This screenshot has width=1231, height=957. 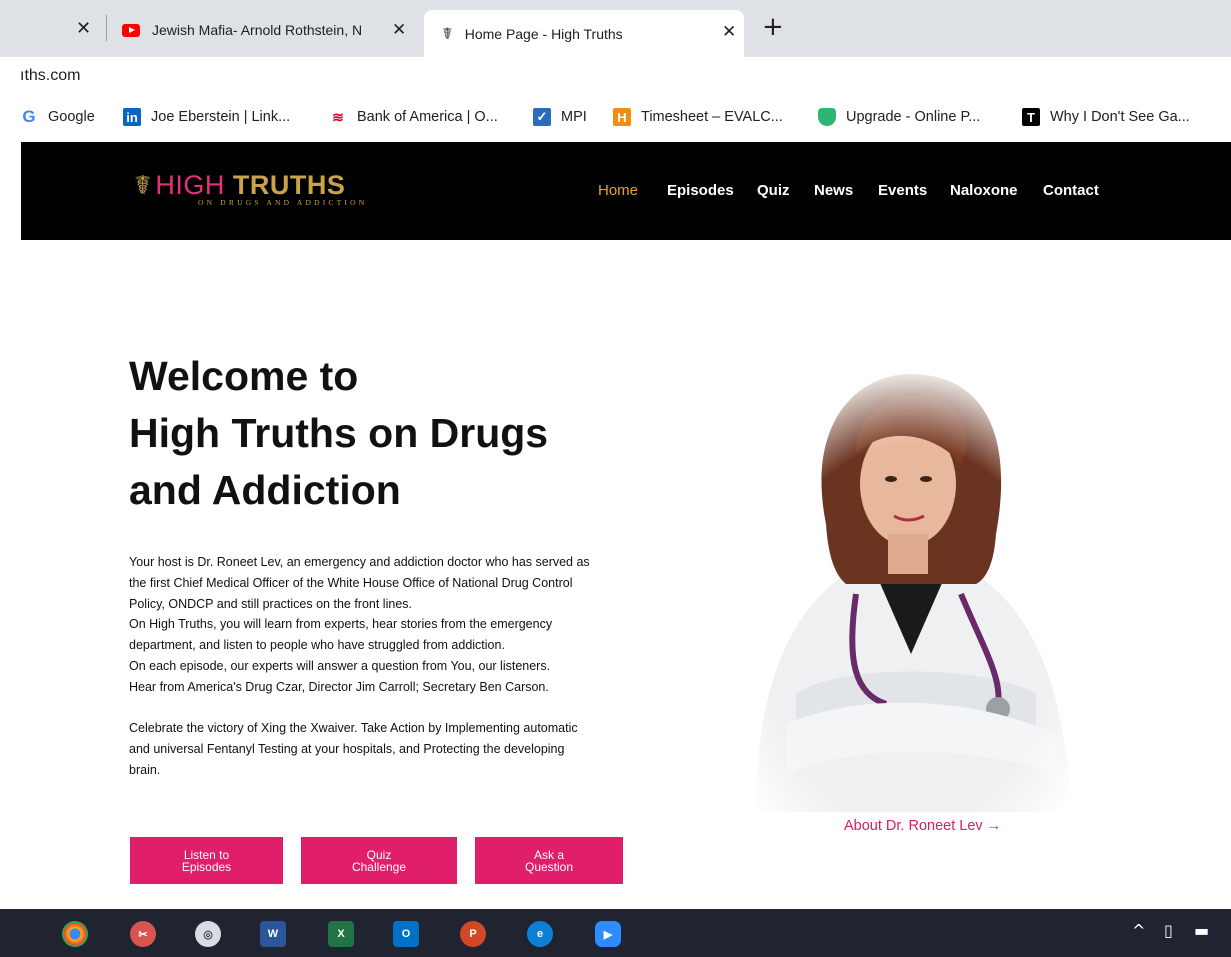 What do you see at coordinates (700, 190) in the screenshot?
I see `nav-episodes: Episodes` at bounding box center [700, 190].